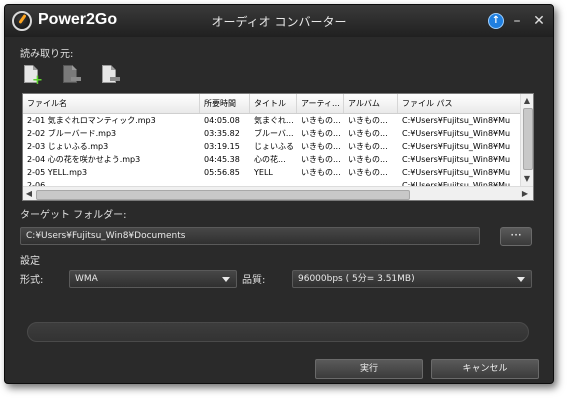 Image resolution: width=570 pixels, height=402 pixels. What do you see at coordinates (223, 195) in the screenshot?
I see `horizontal-scroll-thumb` at bounding box center [223, 195].